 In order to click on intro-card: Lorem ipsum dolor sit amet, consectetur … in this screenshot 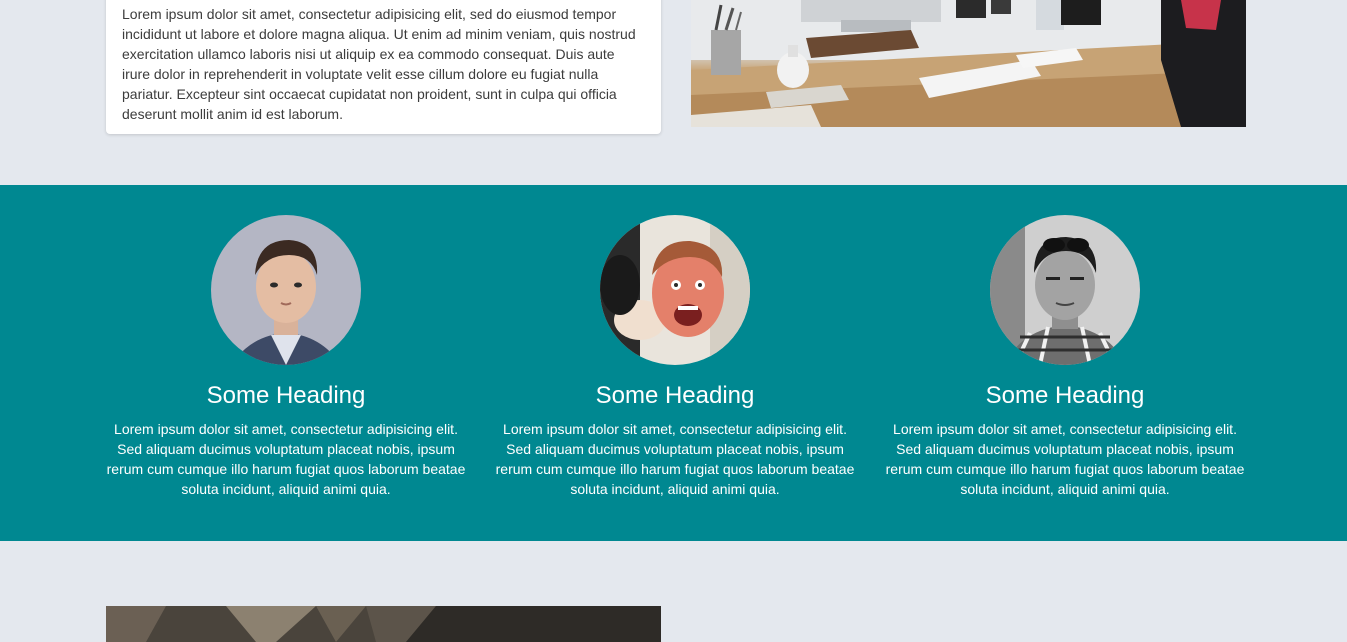, I will do `click(383, 67)`.